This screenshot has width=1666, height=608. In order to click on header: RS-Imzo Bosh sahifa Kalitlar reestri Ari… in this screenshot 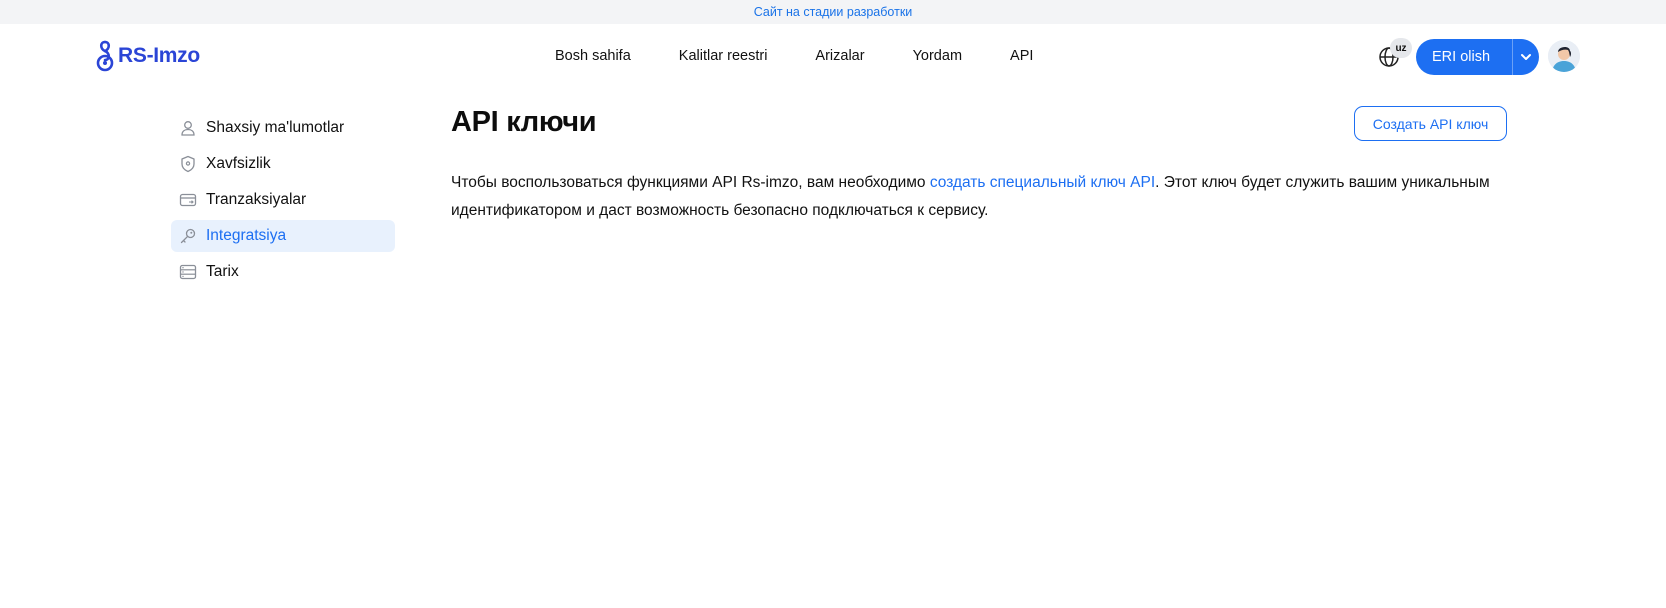, I will do `click(833, 57)`.